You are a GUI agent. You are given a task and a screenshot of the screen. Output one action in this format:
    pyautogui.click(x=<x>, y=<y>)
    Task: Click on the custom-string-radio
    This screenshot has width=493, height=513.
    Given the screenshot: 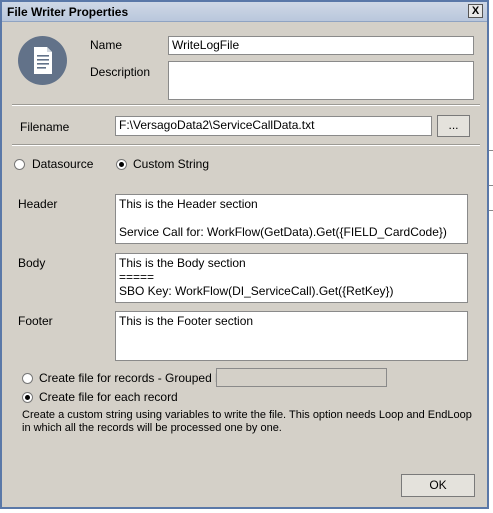 What is the action you would take?
    pyautogui.click(x=121, y=164)
    